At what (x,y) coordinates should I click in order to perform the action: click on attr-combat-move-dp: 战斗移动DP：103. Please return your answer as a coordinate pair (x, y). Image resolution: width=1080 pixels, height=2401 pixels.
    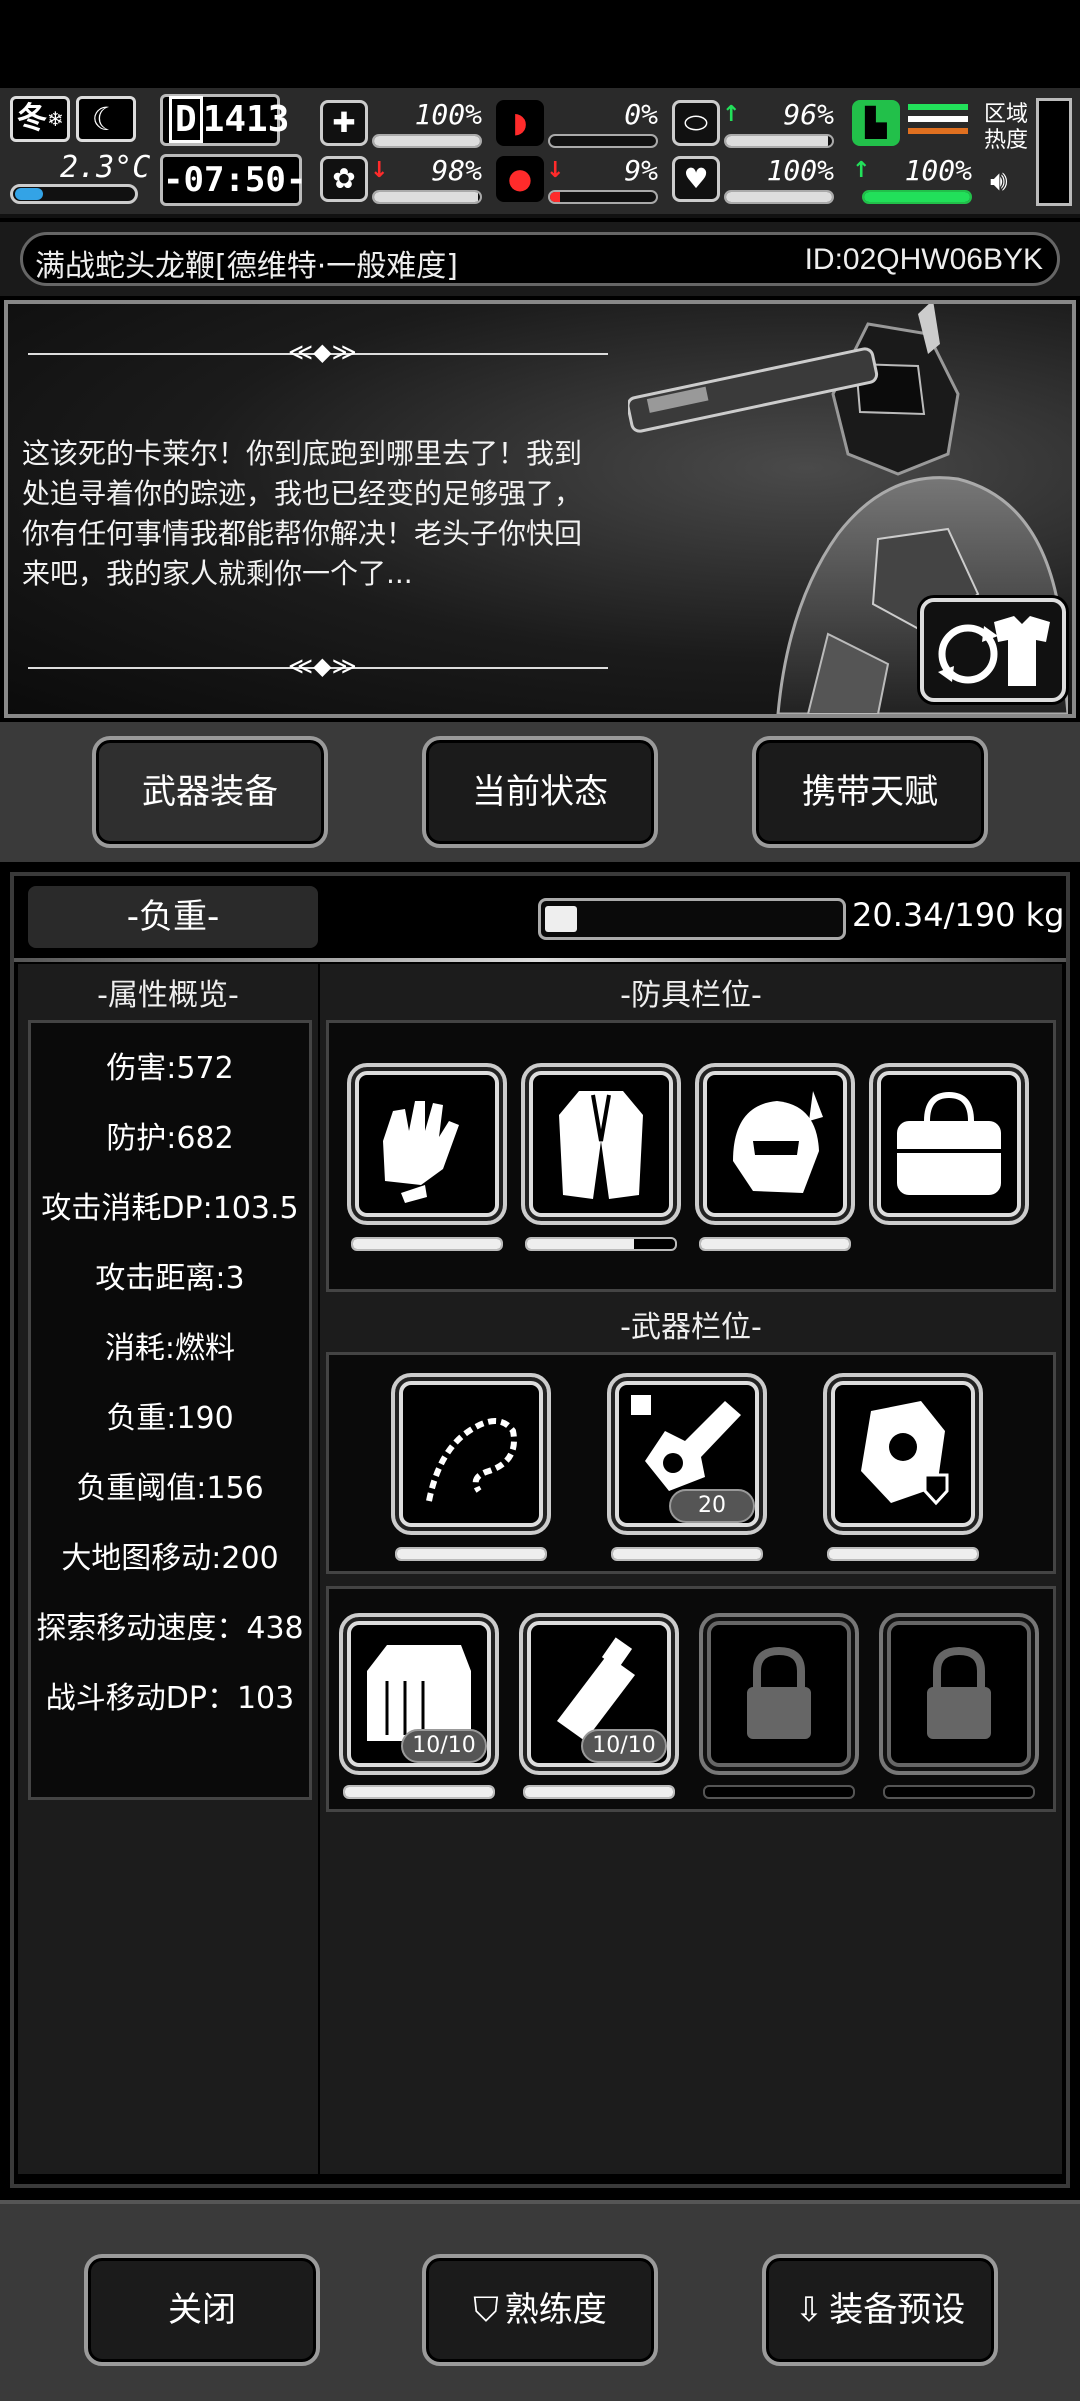
    Looking at the image, I should click on (170, 1698).